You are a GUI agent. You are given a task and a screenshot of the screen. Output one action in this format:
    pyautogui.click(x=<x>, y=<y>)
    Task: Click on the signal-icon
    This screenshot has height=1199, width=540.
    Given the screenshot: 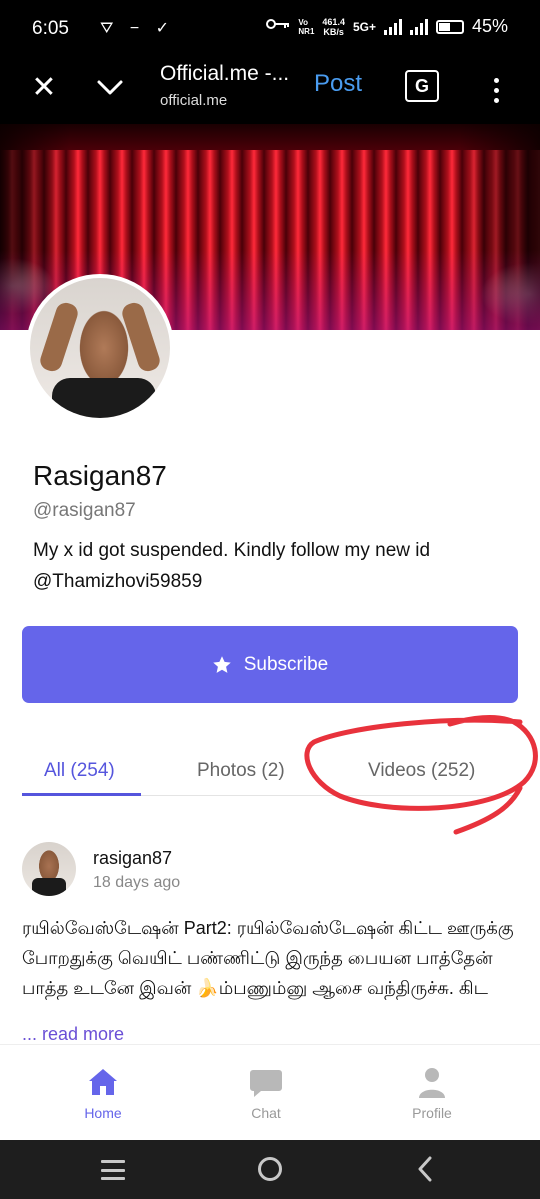 What is the action you would take?
    pyautogui.click(x=392, y=26)
    